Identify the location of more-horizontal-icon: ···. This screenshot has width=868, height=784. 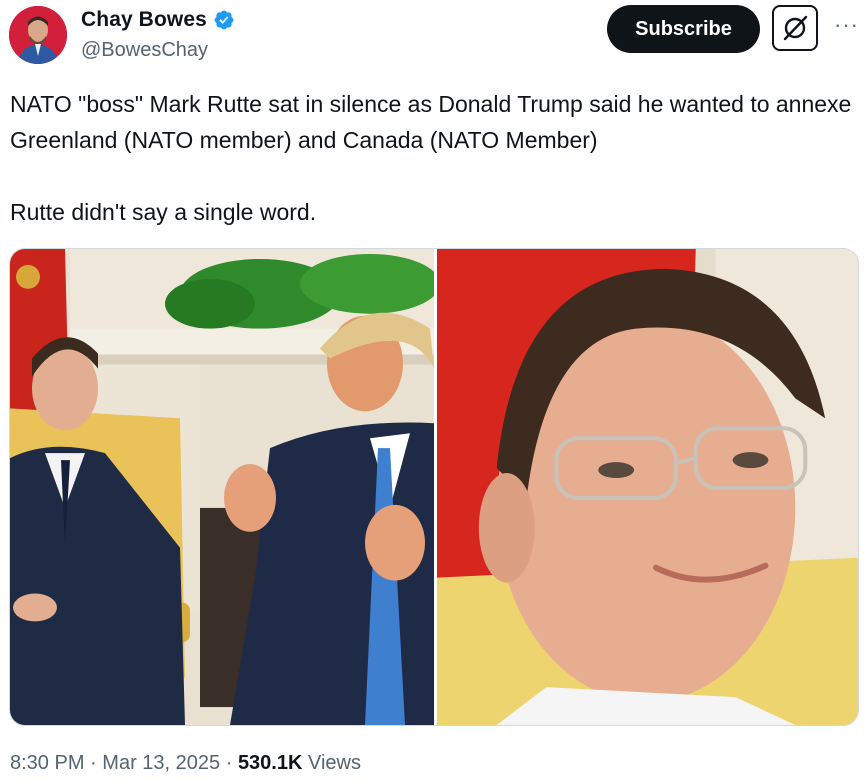
(846, 25).